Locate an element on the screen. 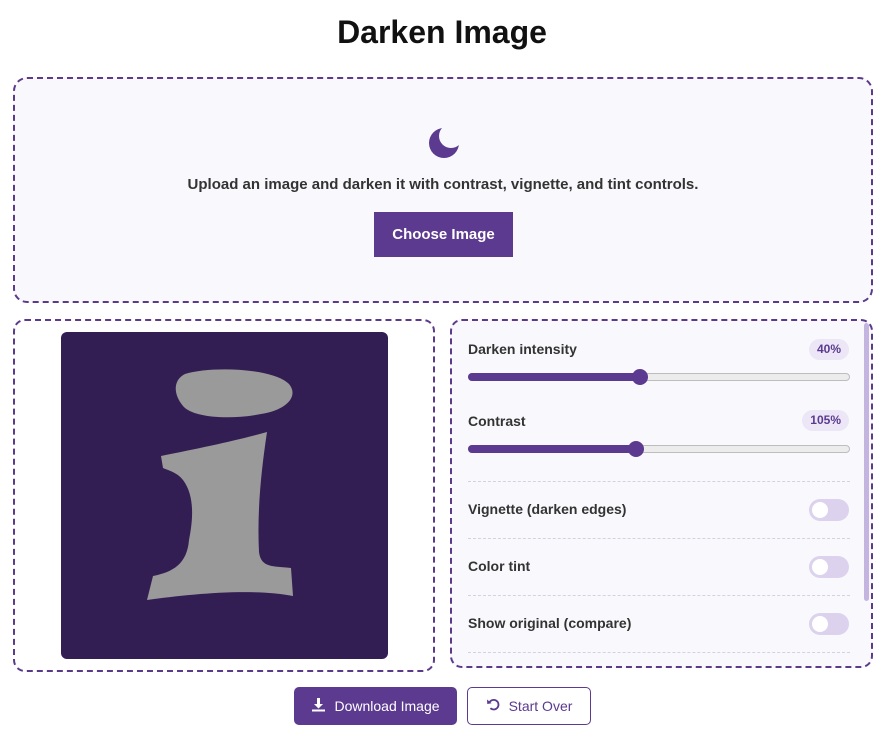 This screenshot has height=735, width=884. vignette-label: Vignette (darken edges) is located at coordinates (547, 509).